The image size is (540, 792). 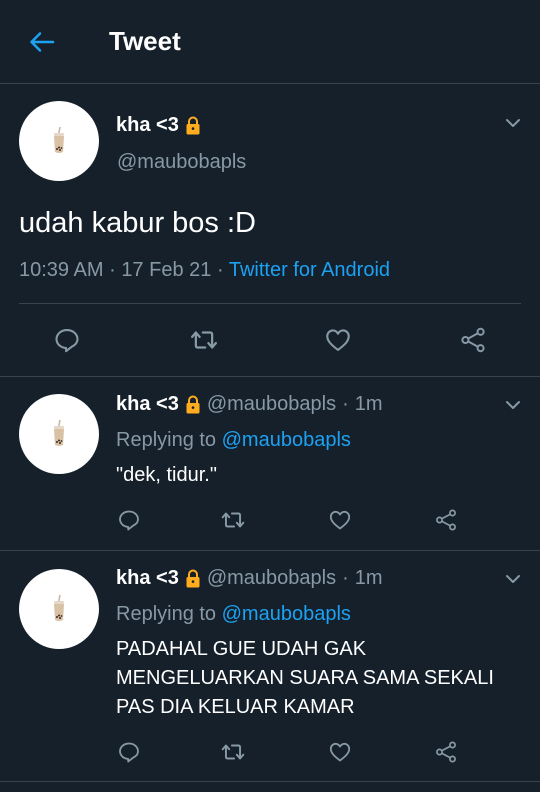 What do you see at coordinates (137, 223) in the screenshot?
I see `tweet-text: udah kabur bos :D` at bounding box center [137, 223].